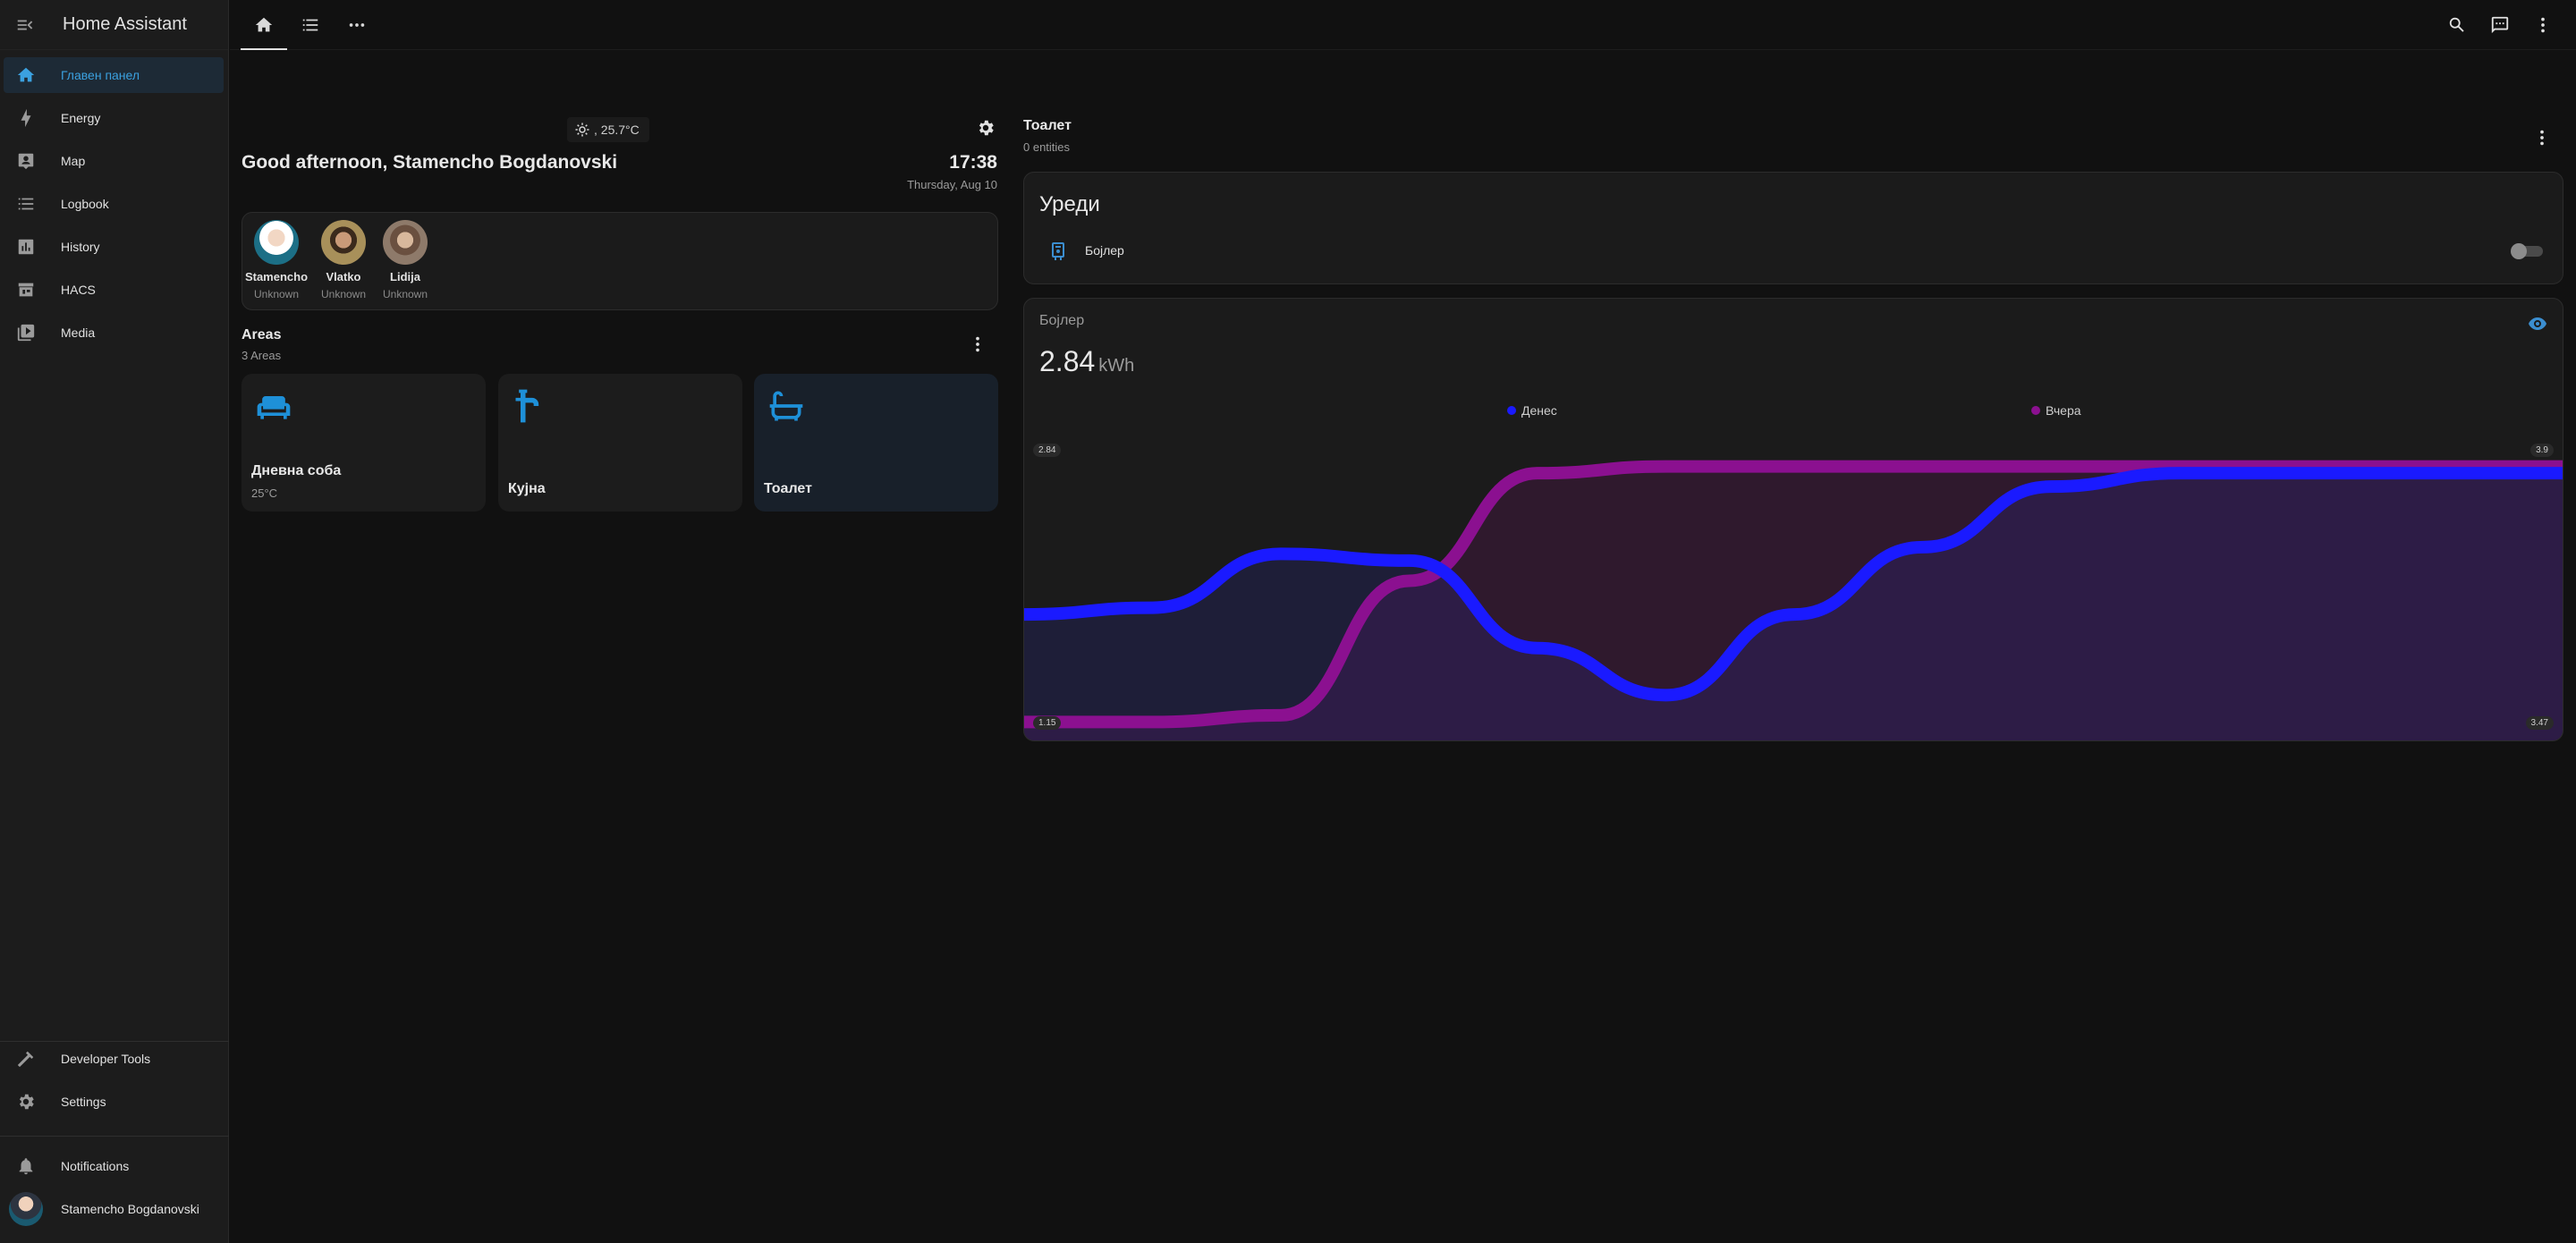  Describe the element at coordinates (1069, 204) in the screenshot. I see `card-title: Уреди` at that location.